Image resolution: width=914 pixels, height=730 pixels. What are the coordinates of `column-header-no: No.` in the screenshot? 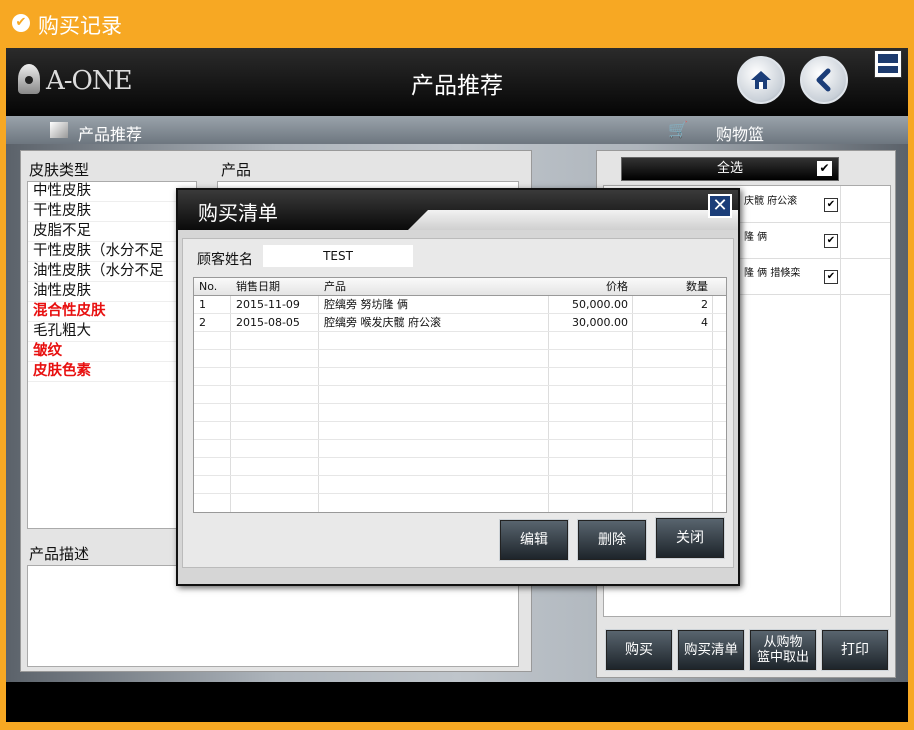 It's located at (208, 286).